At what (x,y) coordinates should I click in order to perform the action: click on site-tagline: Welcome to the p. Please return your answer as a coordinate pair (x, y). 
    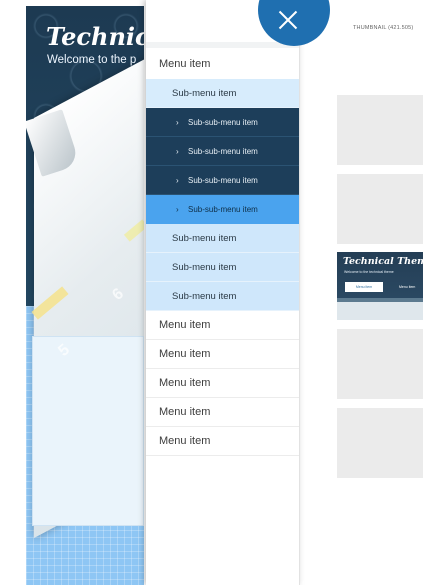
    Looking at the image, I should click on (92, 60).